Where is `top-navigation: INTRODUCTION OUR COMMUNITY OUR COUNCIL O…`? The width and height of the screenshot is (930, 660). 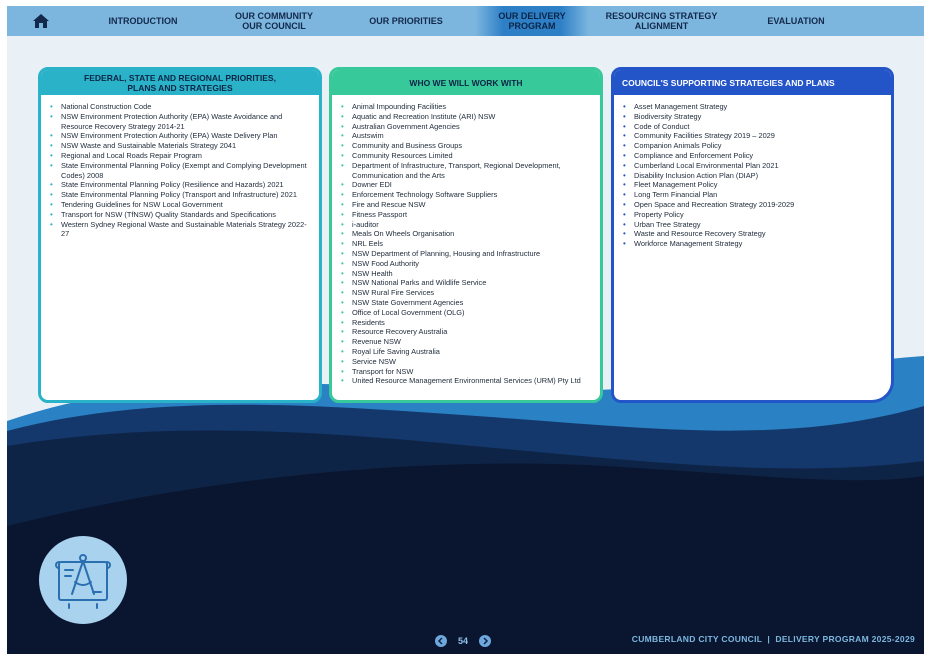
top-navigation: INTRODUCTION OUR COMMUNITY OUR COUNCIL O… is located at coordinates (465, 21).